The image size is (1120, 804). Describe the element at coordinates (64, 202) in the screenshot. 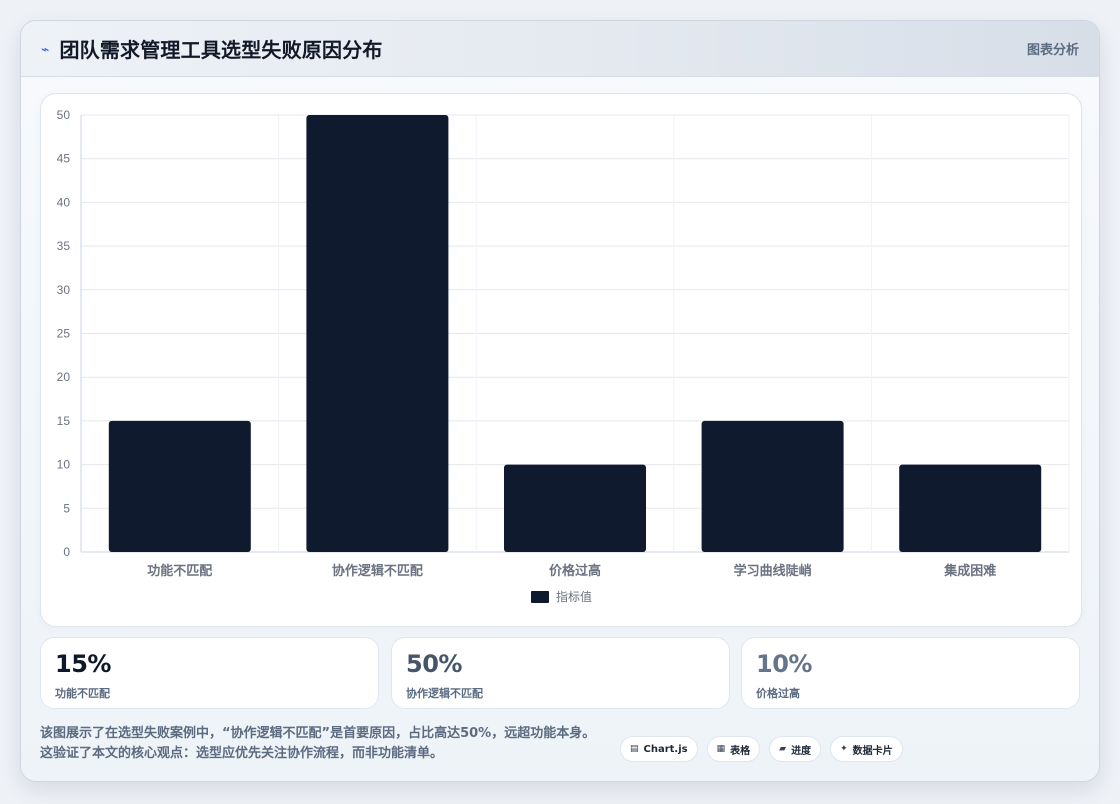

I see `y-tick-label-40: 40` at that location.